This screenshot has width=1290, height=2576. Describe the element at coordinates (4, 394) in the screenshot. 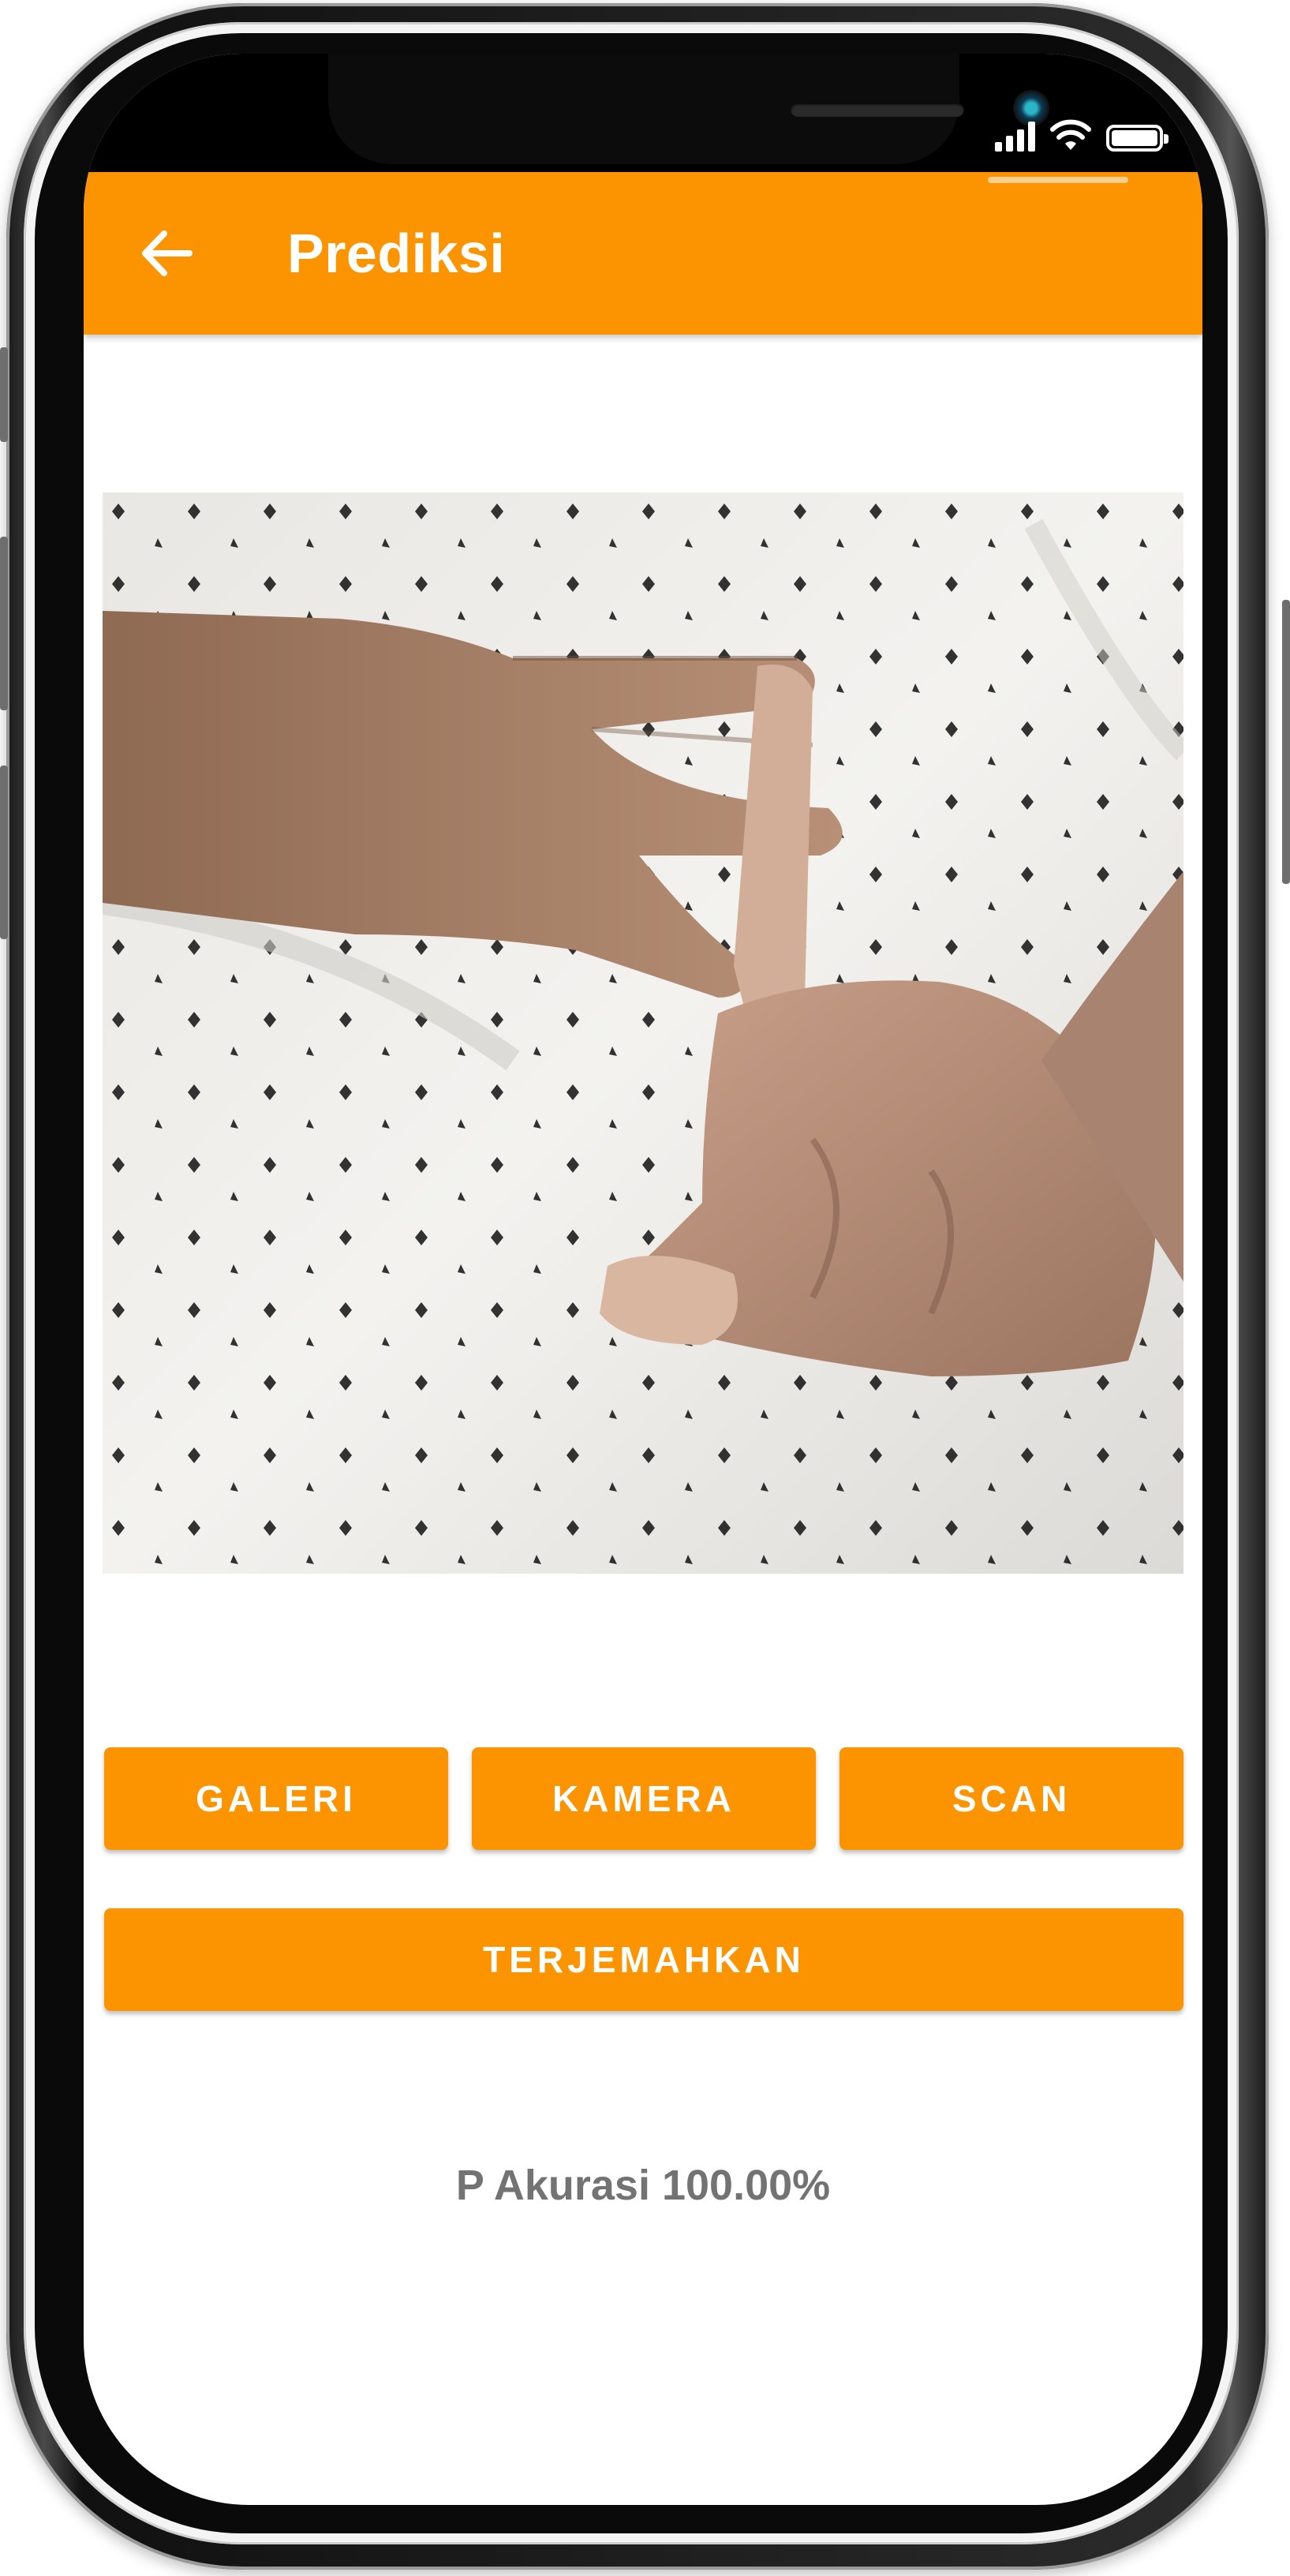

I see `side-button-silent` at that location.